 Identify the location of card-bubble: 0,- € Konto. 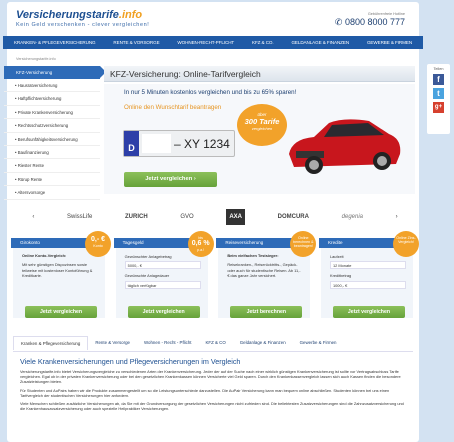
(98, 244).